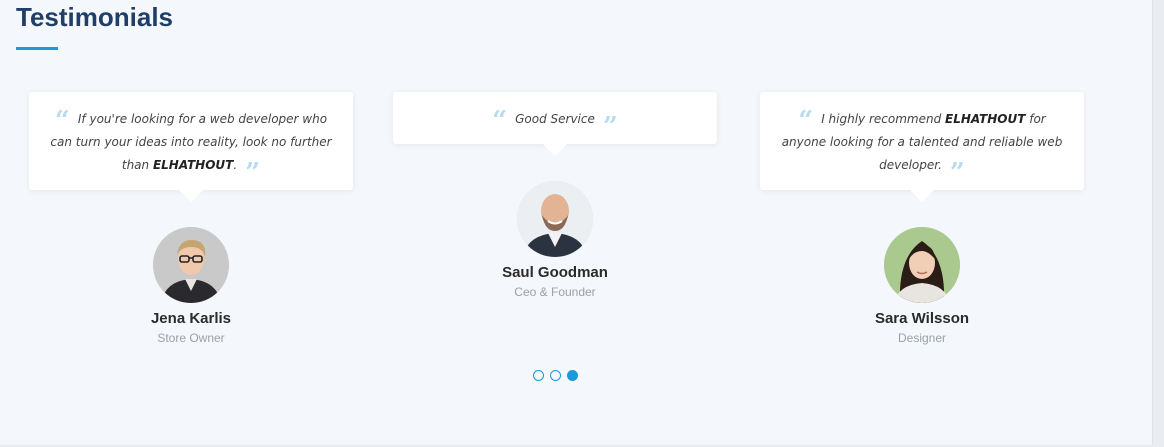  I want to click on testimonial-card: “ Good Service ”, so click(555, 124).